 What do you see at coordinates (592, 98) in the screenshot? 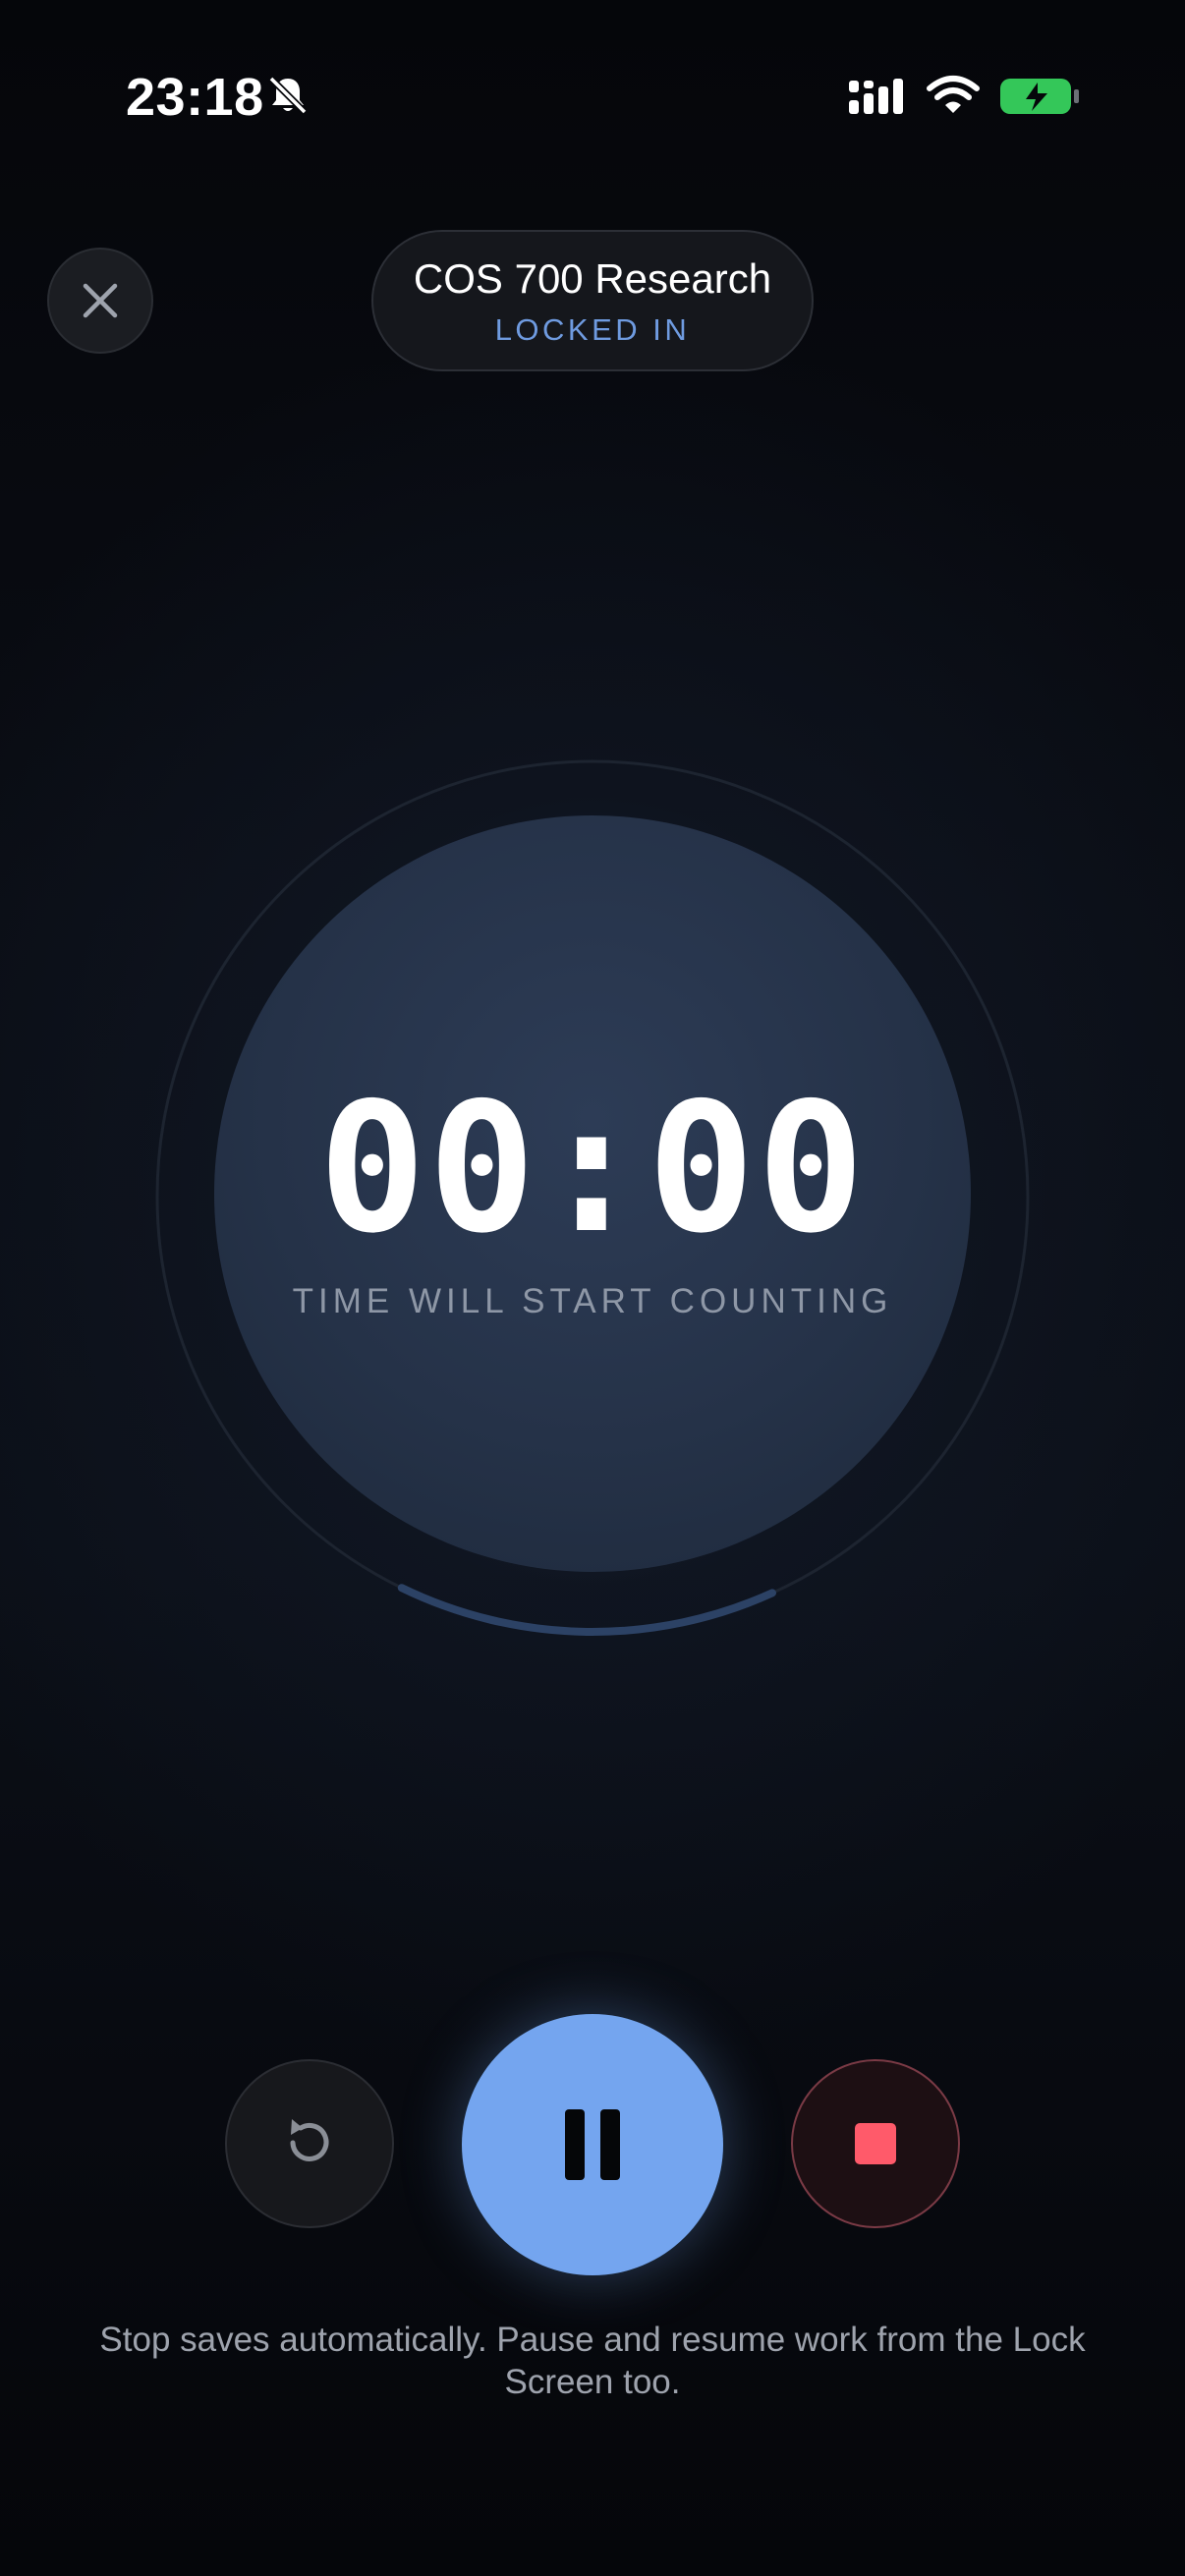
I see `status-bar: 23:18` at bounding box center [592, 98].